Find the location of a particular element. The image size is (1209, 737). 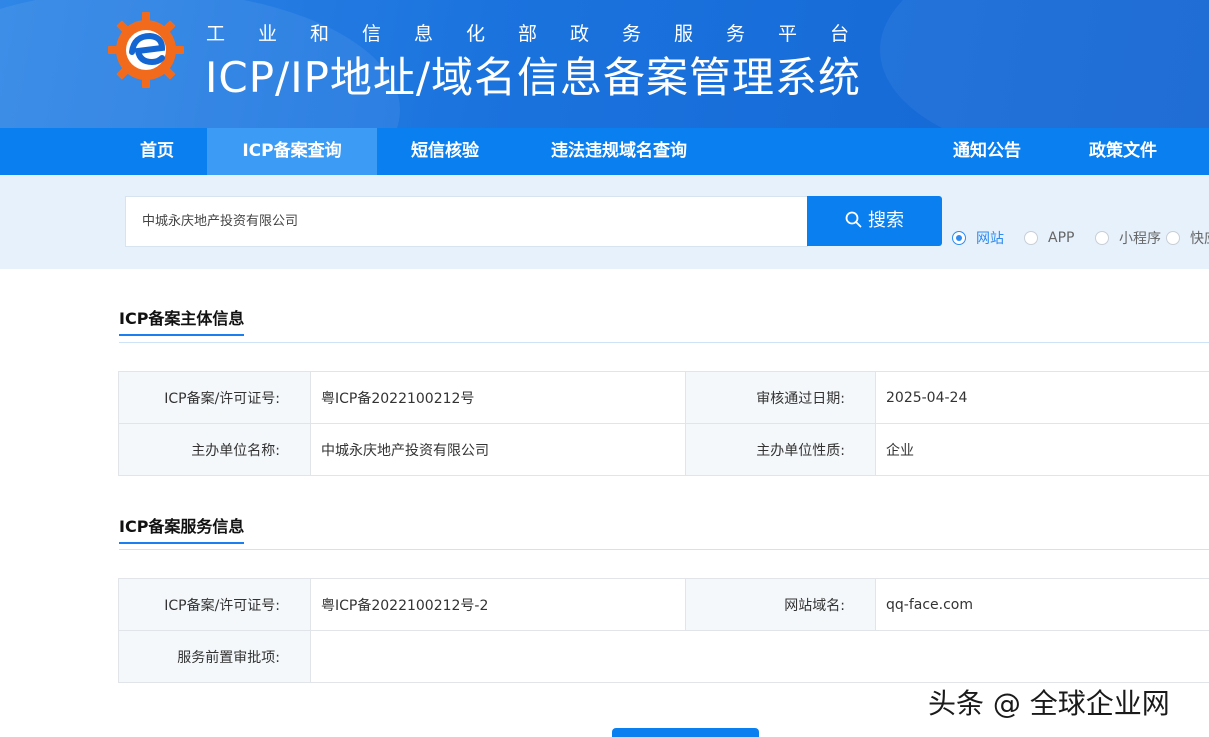

organizer-type-value: 企业 is located at coordinates (1042, 449).